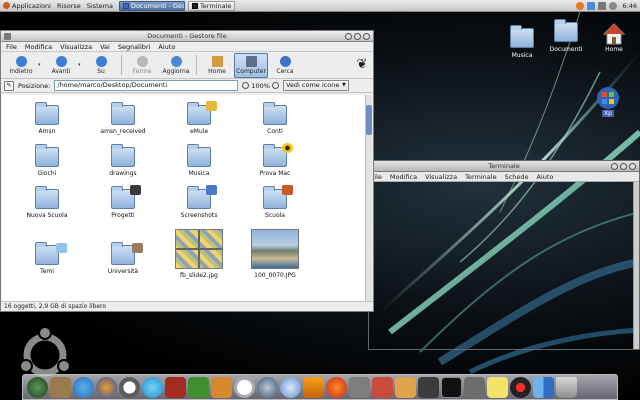  I want to click on gnome-foot-icon: ❦, so click(362, 64).